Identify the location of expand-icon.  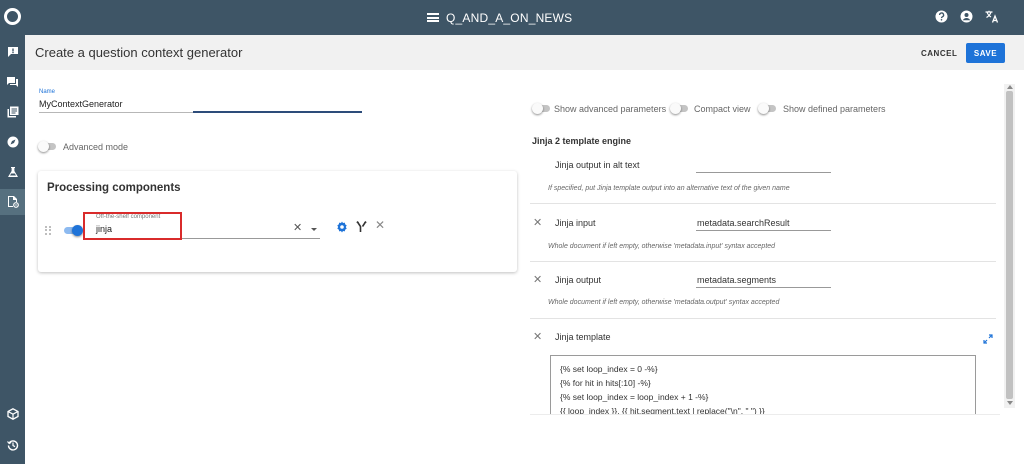
(988, 340).